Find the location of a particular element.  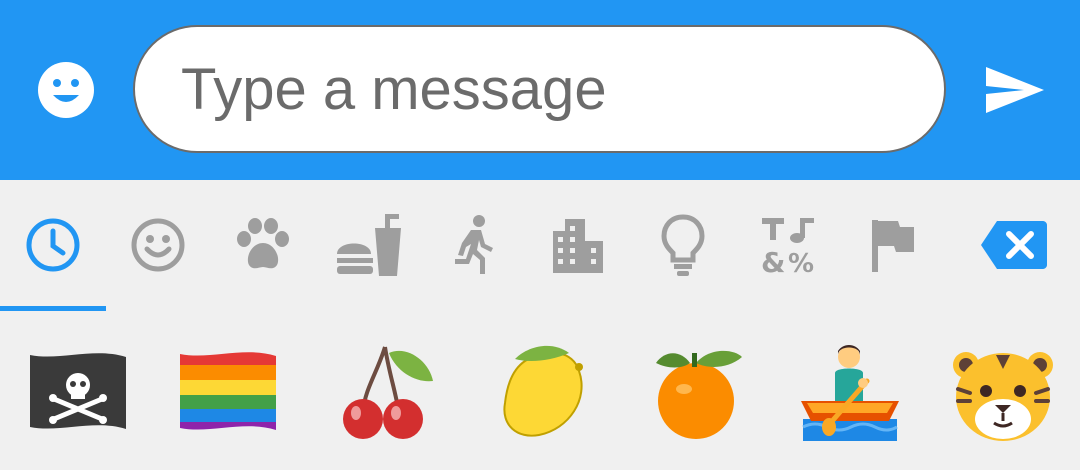

tab-smileys is located at coordinates (158, 245).